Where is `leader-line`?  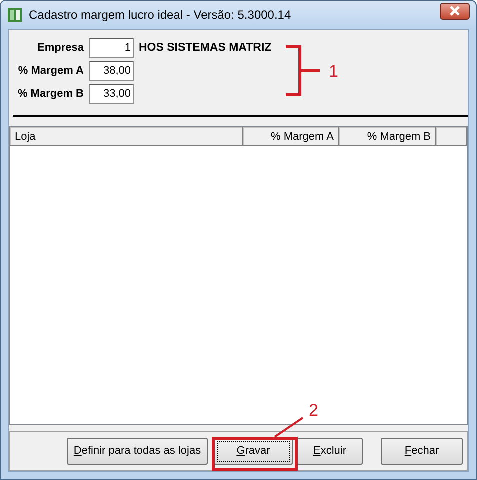 leader-line is located at coordinates (289, 427).